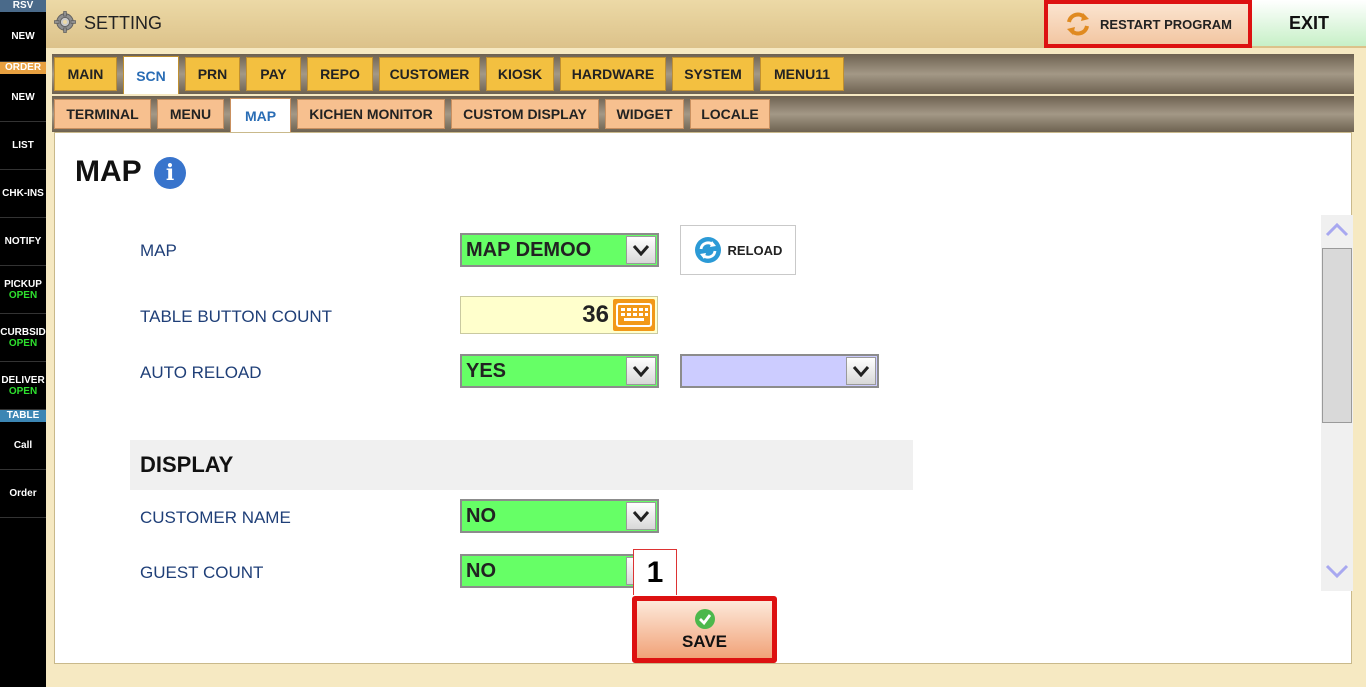  What do you see at coordinates (704, 641) in the screenshot?
I see `save-label: SAVE` at bounding box center [704, 641].